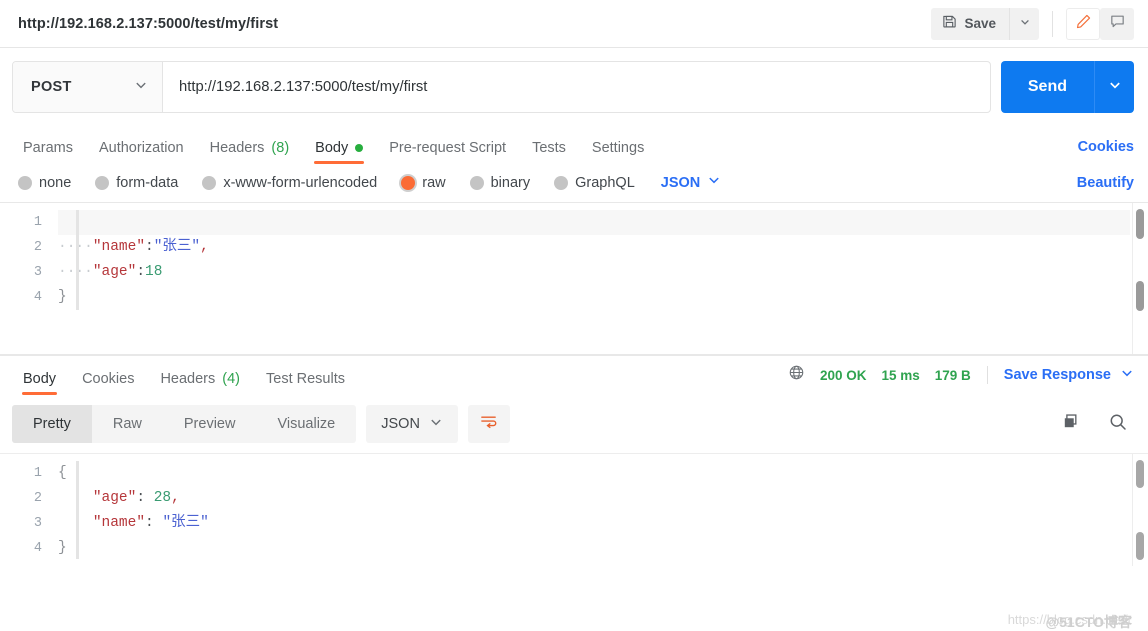 This screenshot has height=631, width=1148. I want to click on body-type-none: none, so click(44, 183).